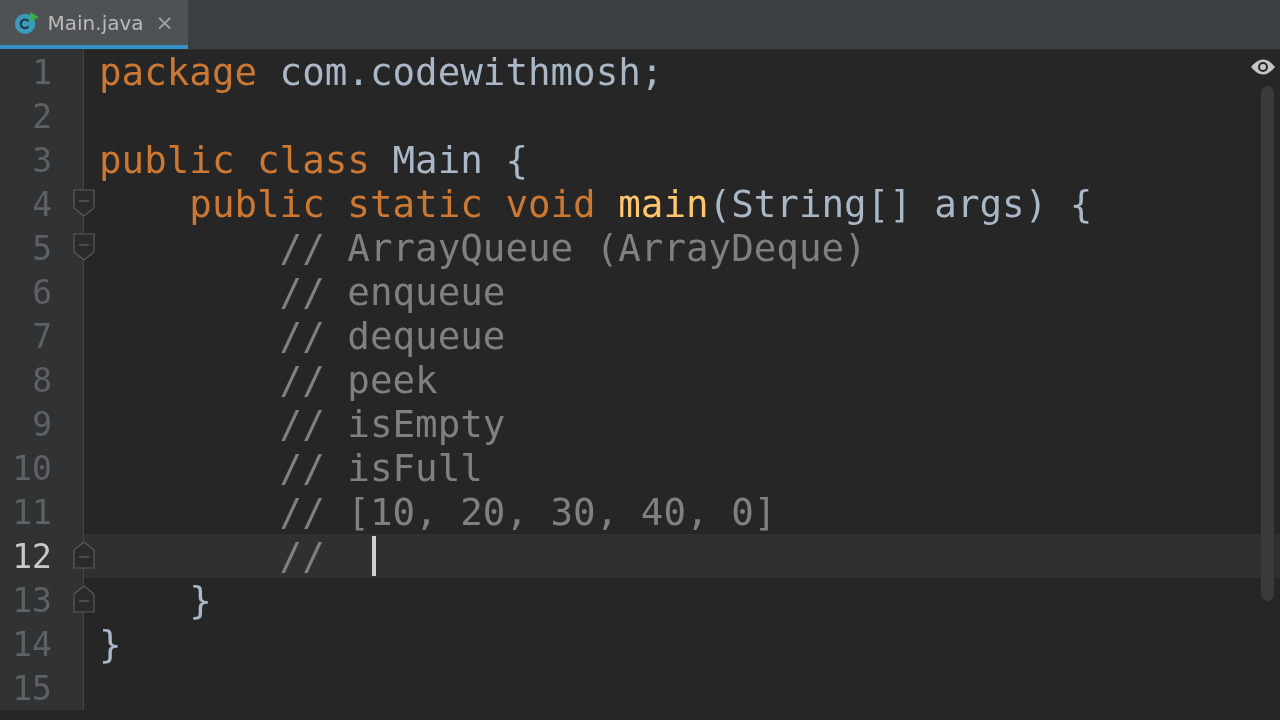 This screenshot has height=720, width=1280. What do you see at coordinates (381, 72) in the screenshot?
I see `code-line: package com.codewithmosh;` at bounding box center [381, 72].